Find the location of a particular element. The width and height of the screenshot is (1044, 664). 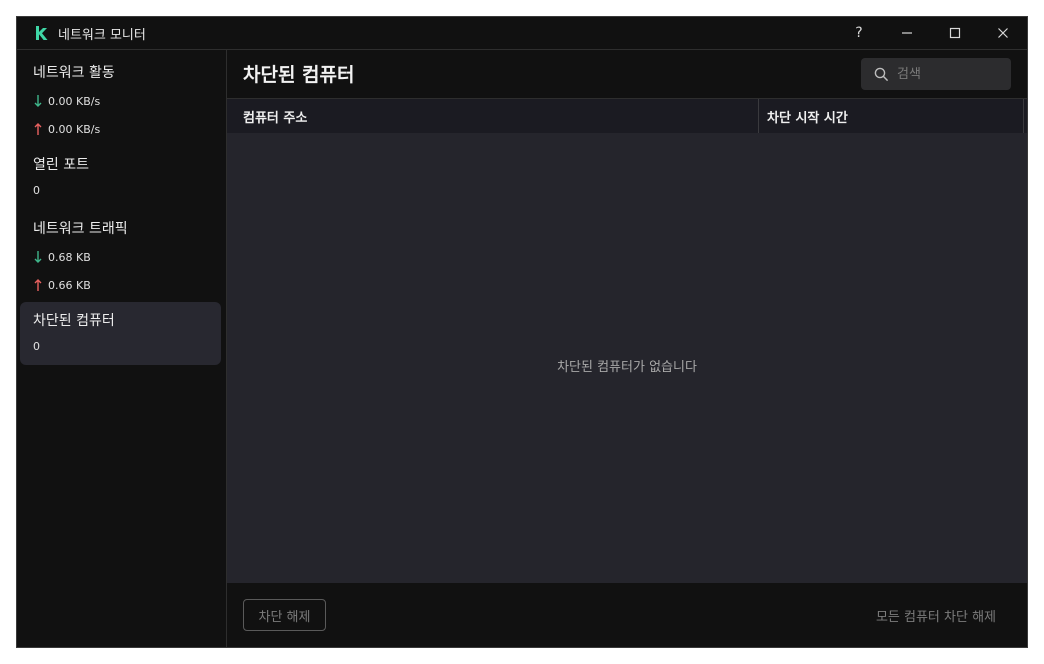

maximize-button is located at coordinates (955, 33).